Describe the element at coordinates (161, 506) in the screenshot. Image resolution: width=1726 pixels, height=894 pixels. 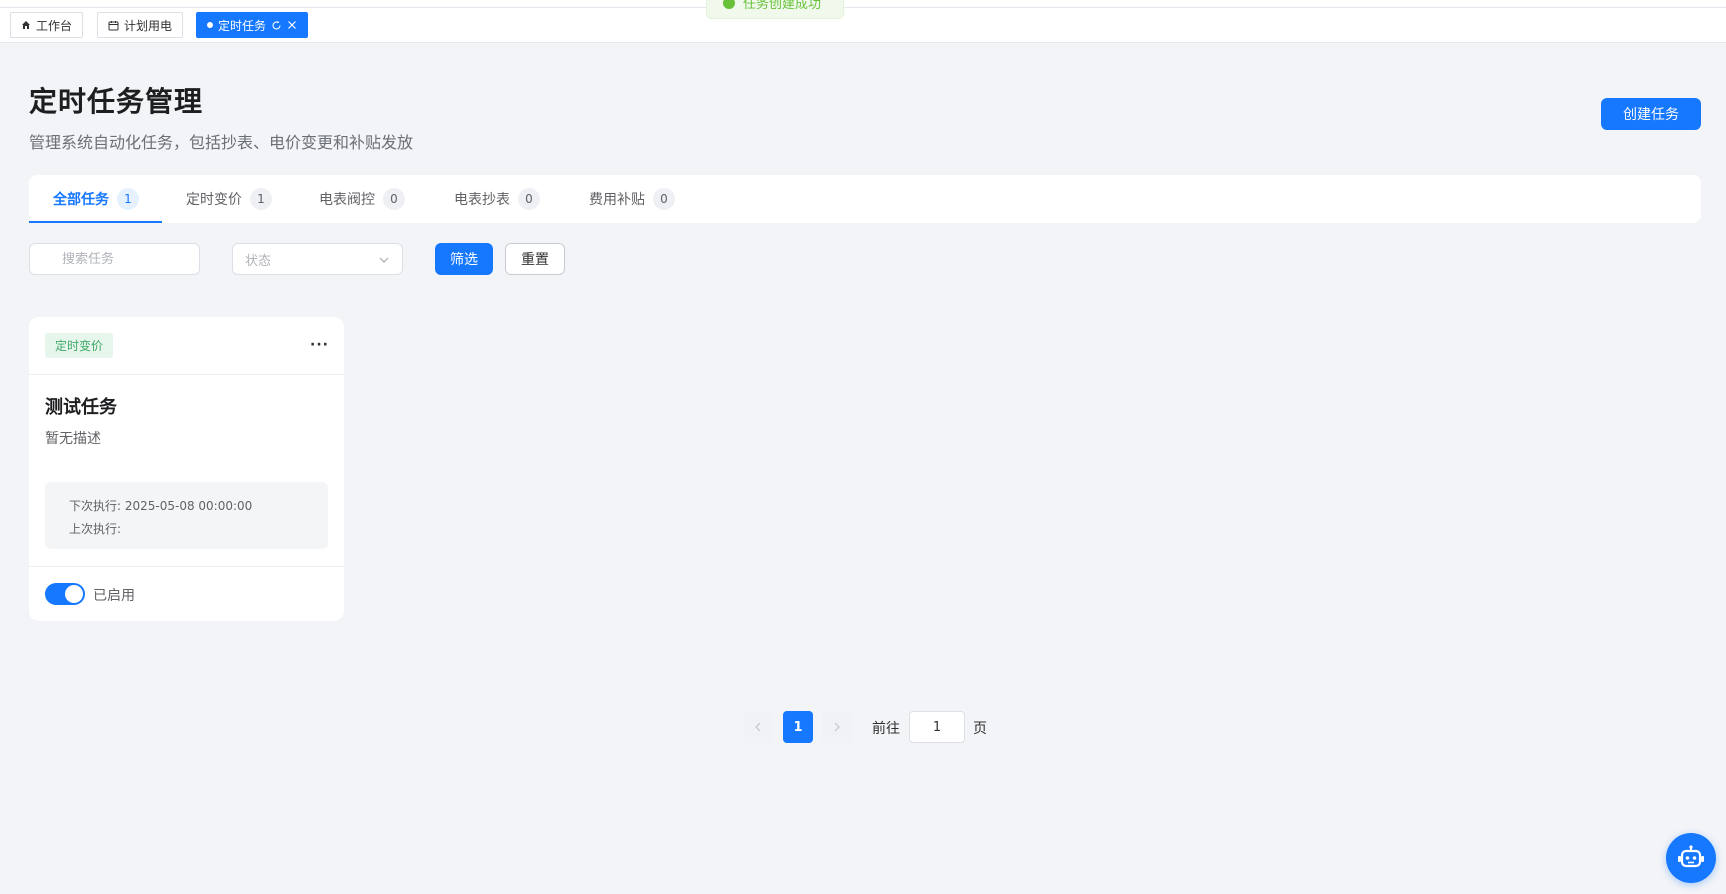
I see `next-run: 下次执行: 2025-05-08 00:00:00` at that location.